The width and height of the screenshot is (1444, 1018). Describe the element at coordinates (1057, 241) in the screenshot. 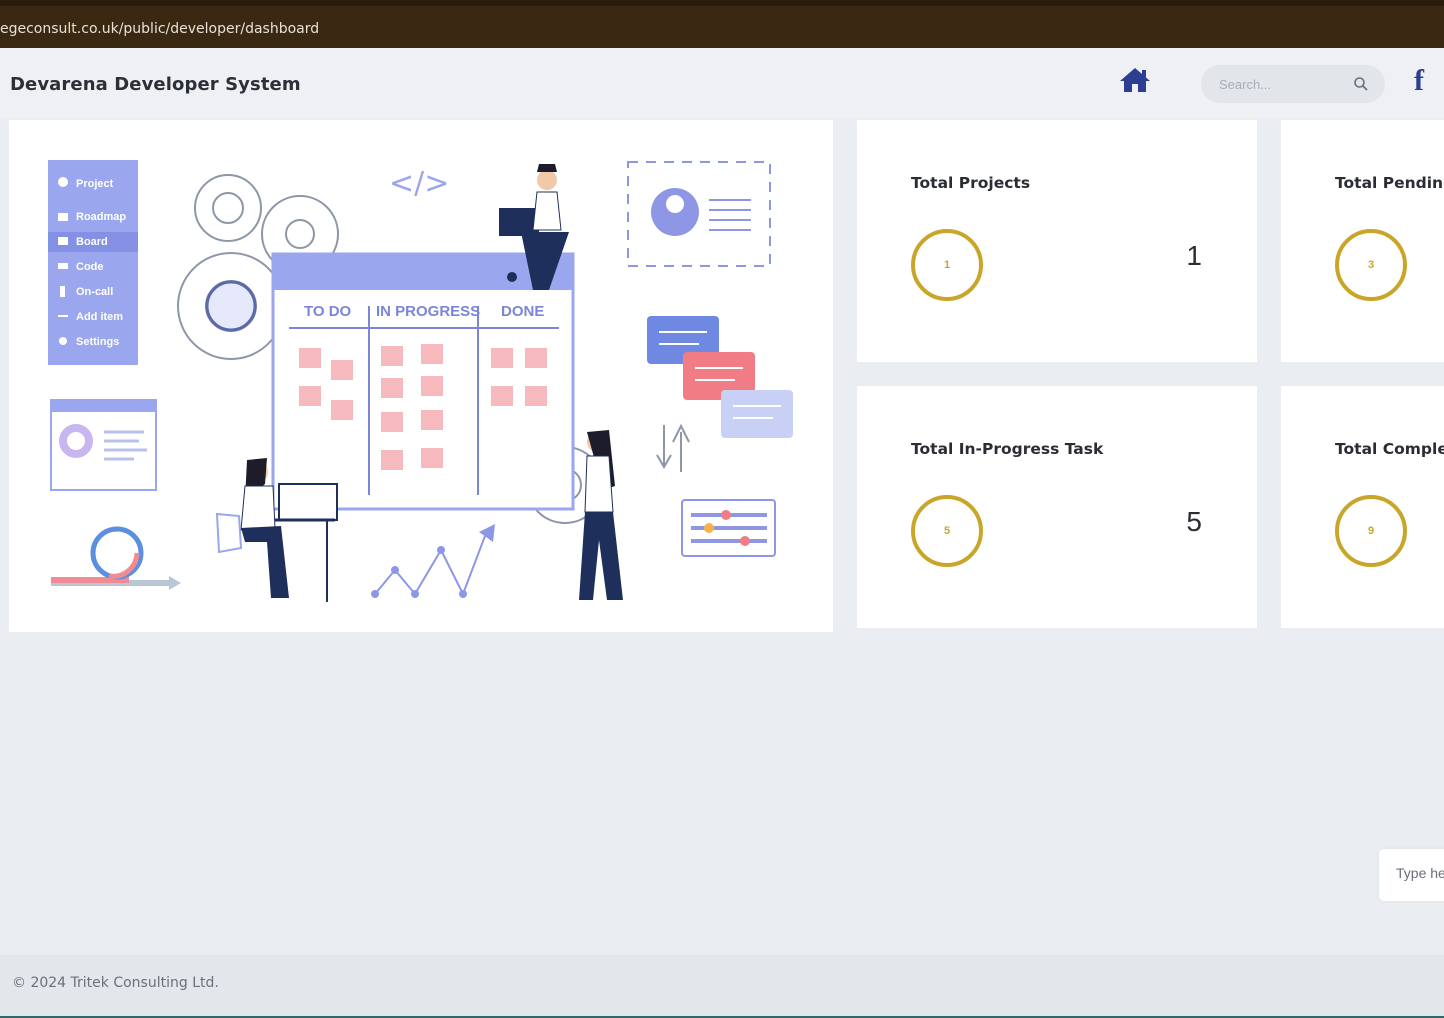

I see `card-total-projects: Total Projects 1 1` at that location.